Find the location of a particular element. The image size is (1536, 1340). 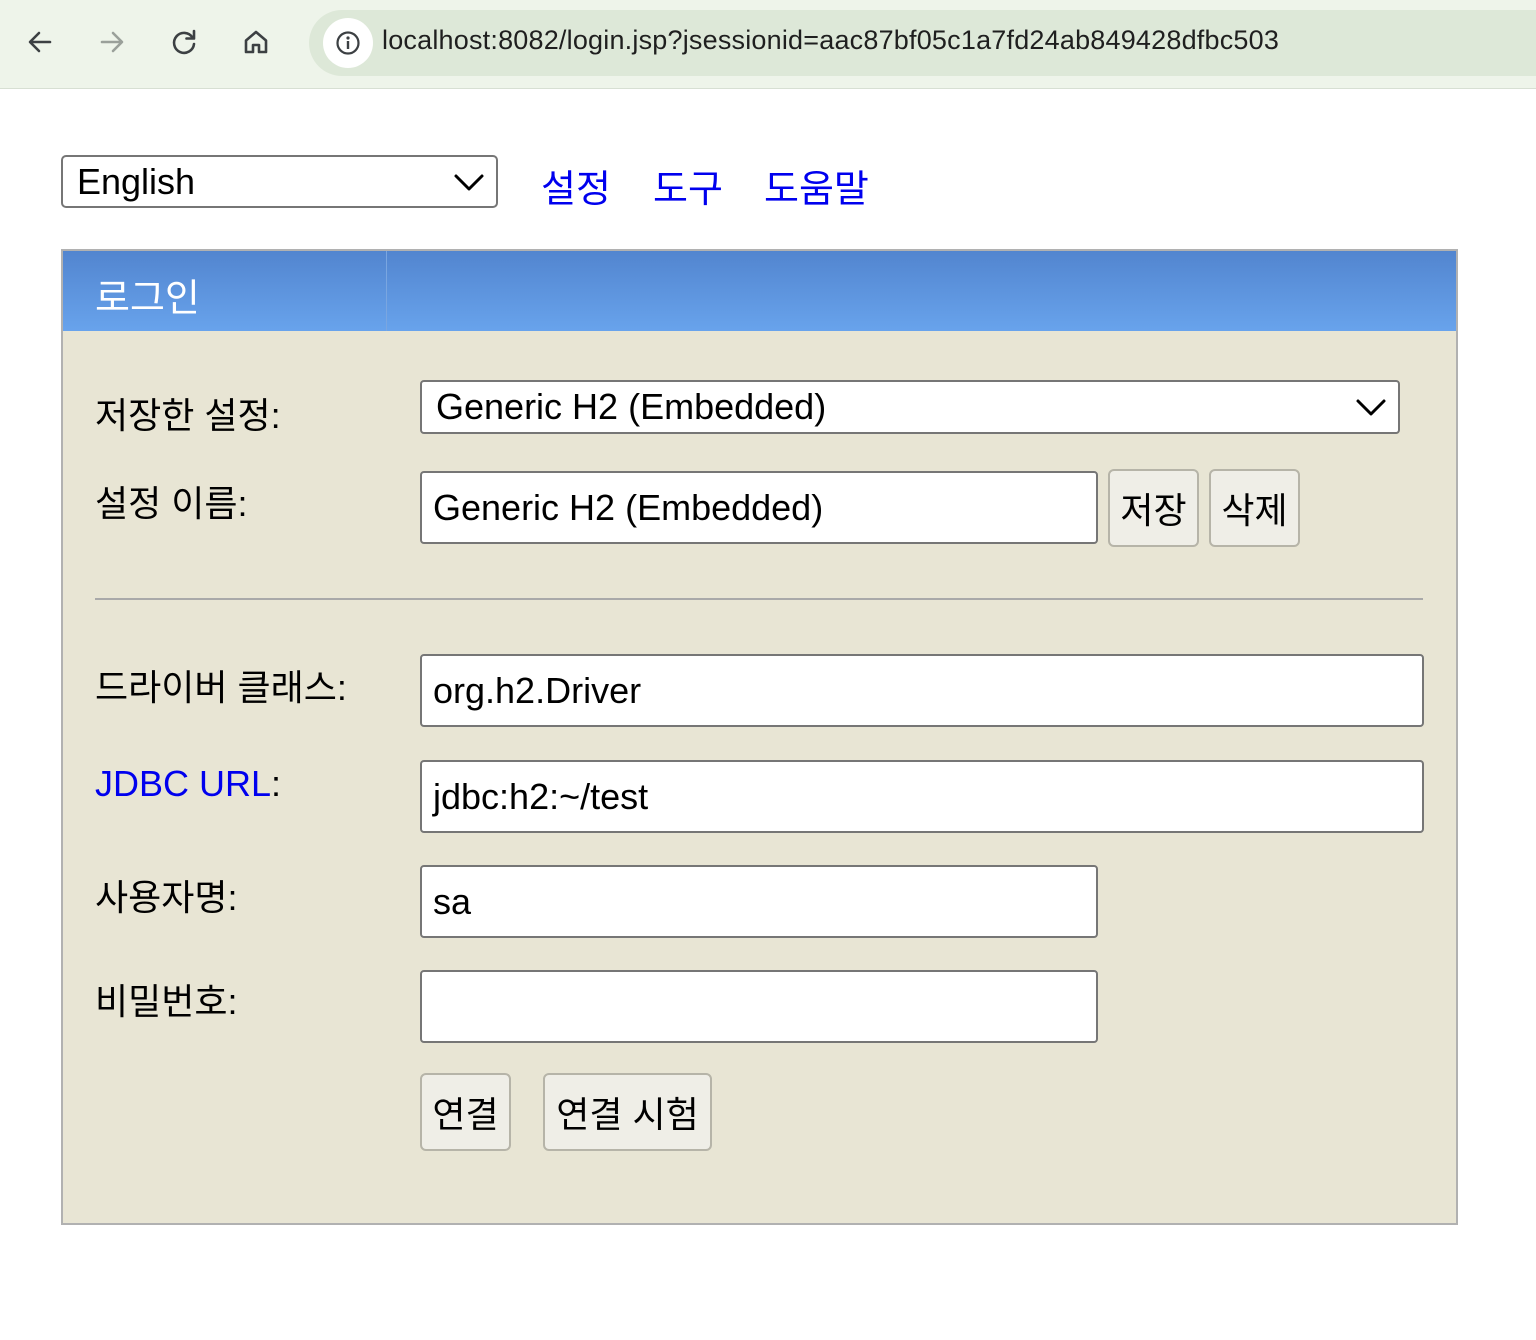

setting-name-input: Generic H2 (Embedded) is located at coordinates (759, 507).